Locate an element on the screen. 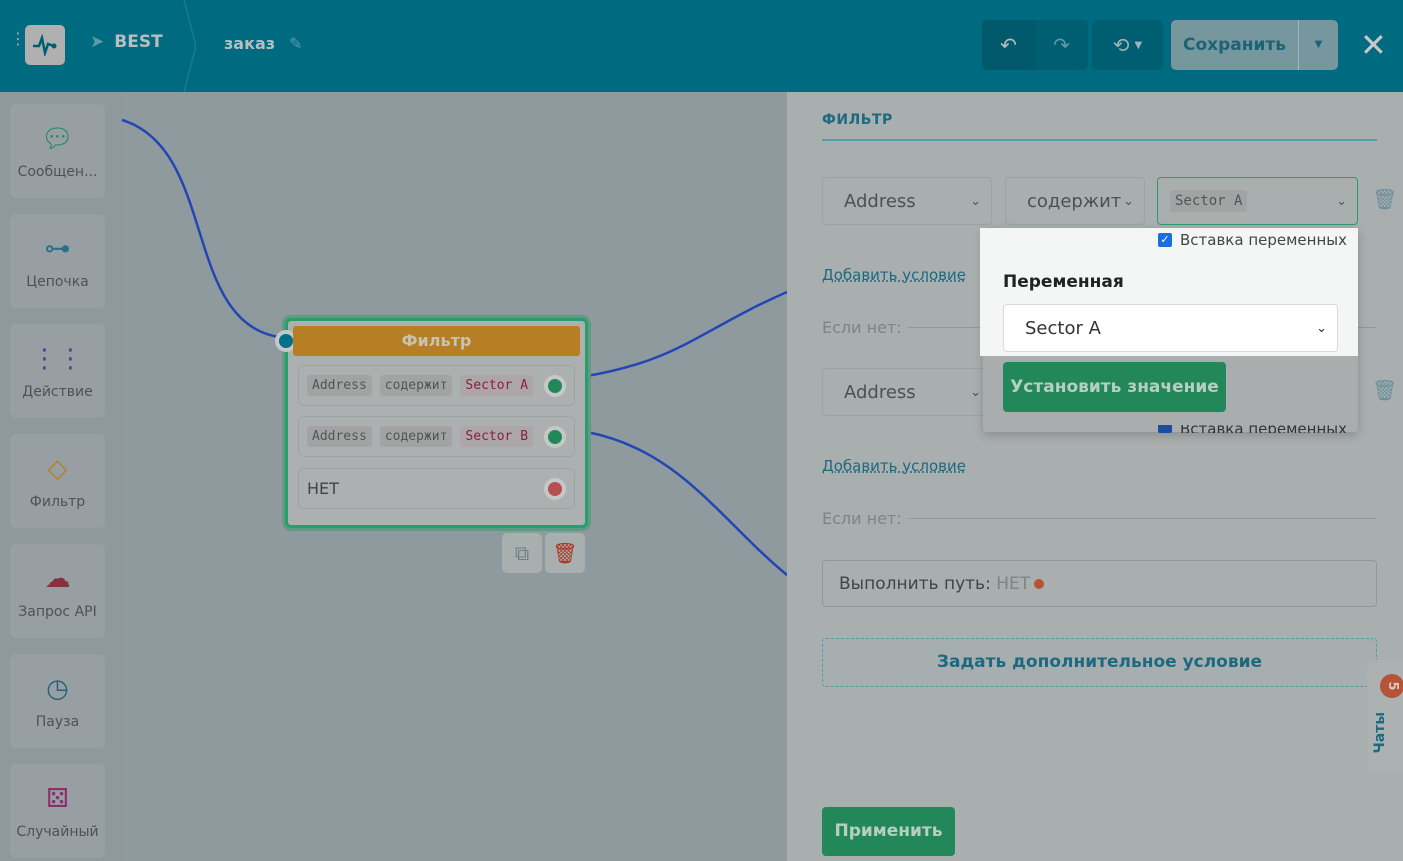 This screenshot has height=861, width=1403. checkbox-checked-icon is located at coordinates (1165, 429).